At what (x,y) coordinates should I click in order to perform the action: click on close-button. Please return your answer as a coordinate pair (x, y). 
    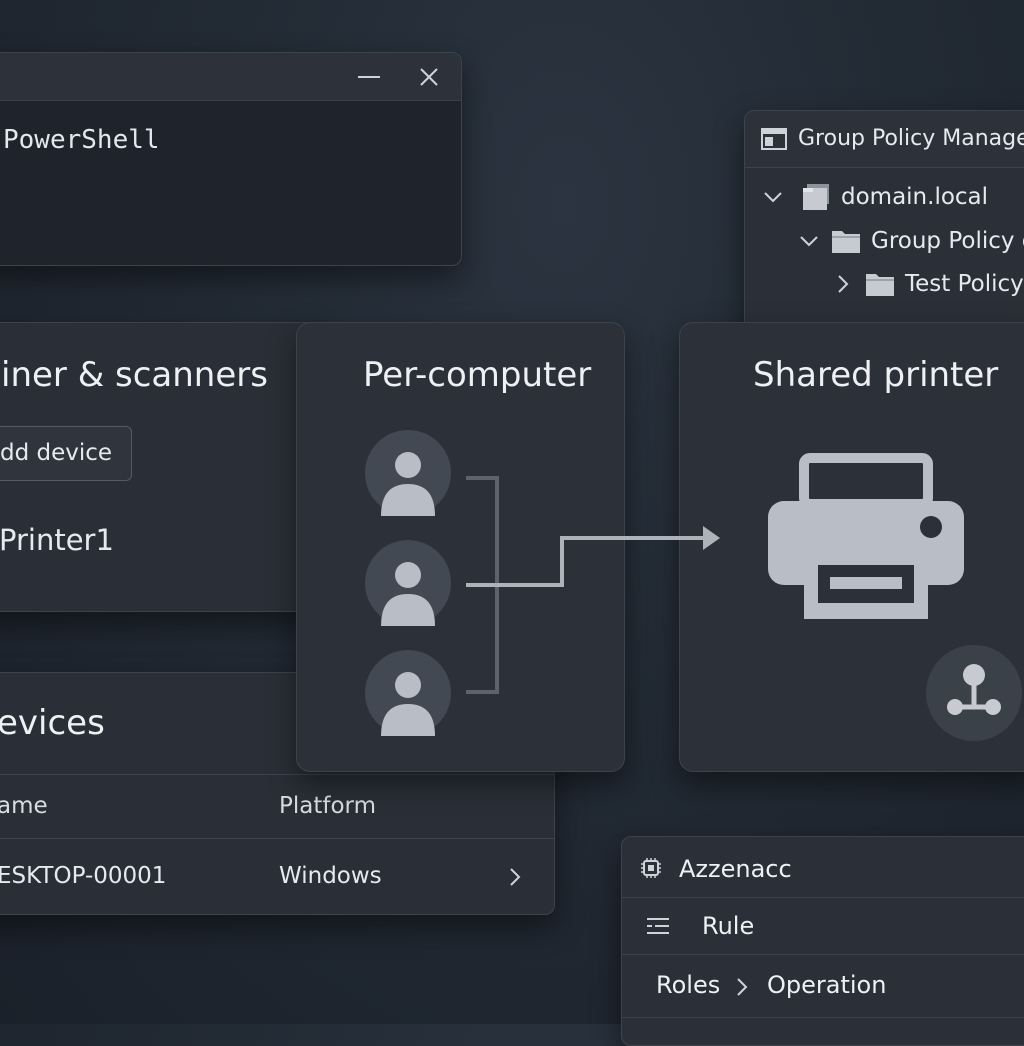
    Looking at the image, I should click on (429, 77).